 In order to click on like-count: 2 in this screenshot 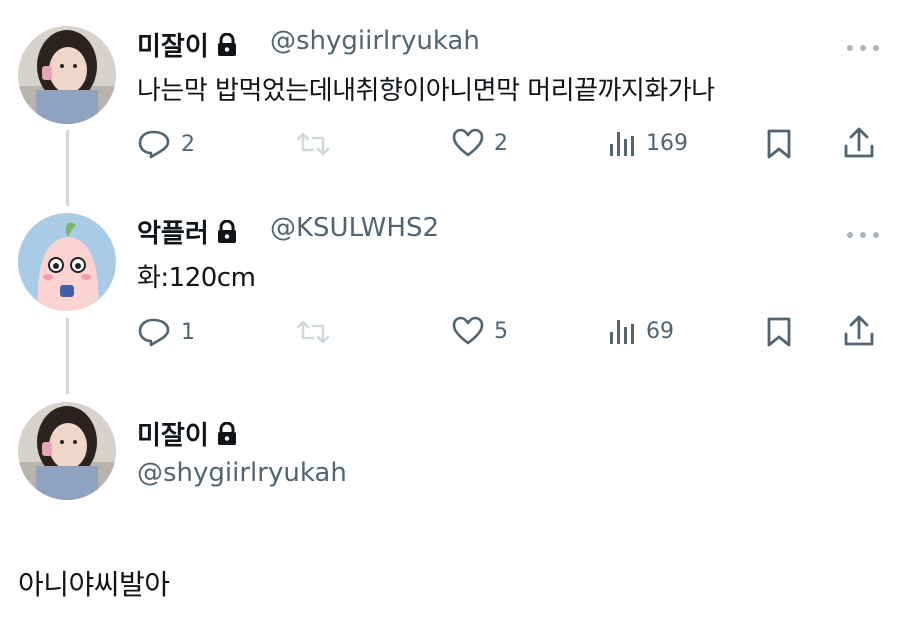, I will do `click(501, 143)`.